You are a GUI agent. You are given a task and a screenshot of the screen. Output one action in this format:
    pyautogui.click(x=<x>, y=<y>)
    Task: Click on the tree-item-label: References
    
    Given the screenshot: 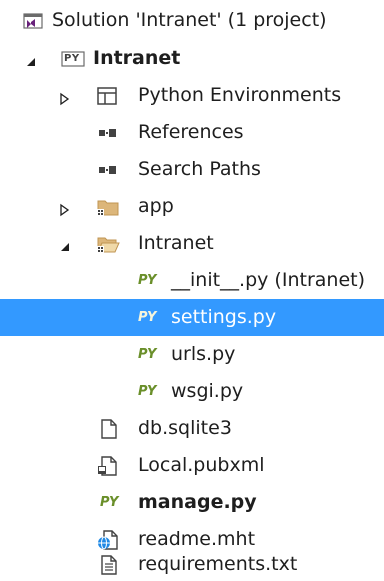 What is the action you would take?
    pyautogui.click(x=191, y=132)
    